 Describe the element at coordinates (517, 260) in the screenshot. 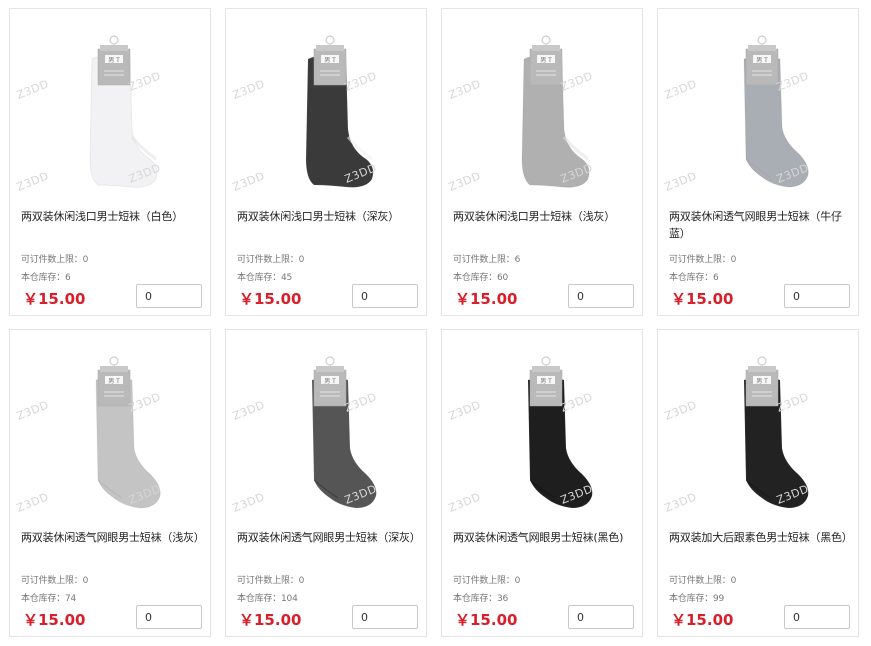

I see `order-limit-value: 6` at that location.